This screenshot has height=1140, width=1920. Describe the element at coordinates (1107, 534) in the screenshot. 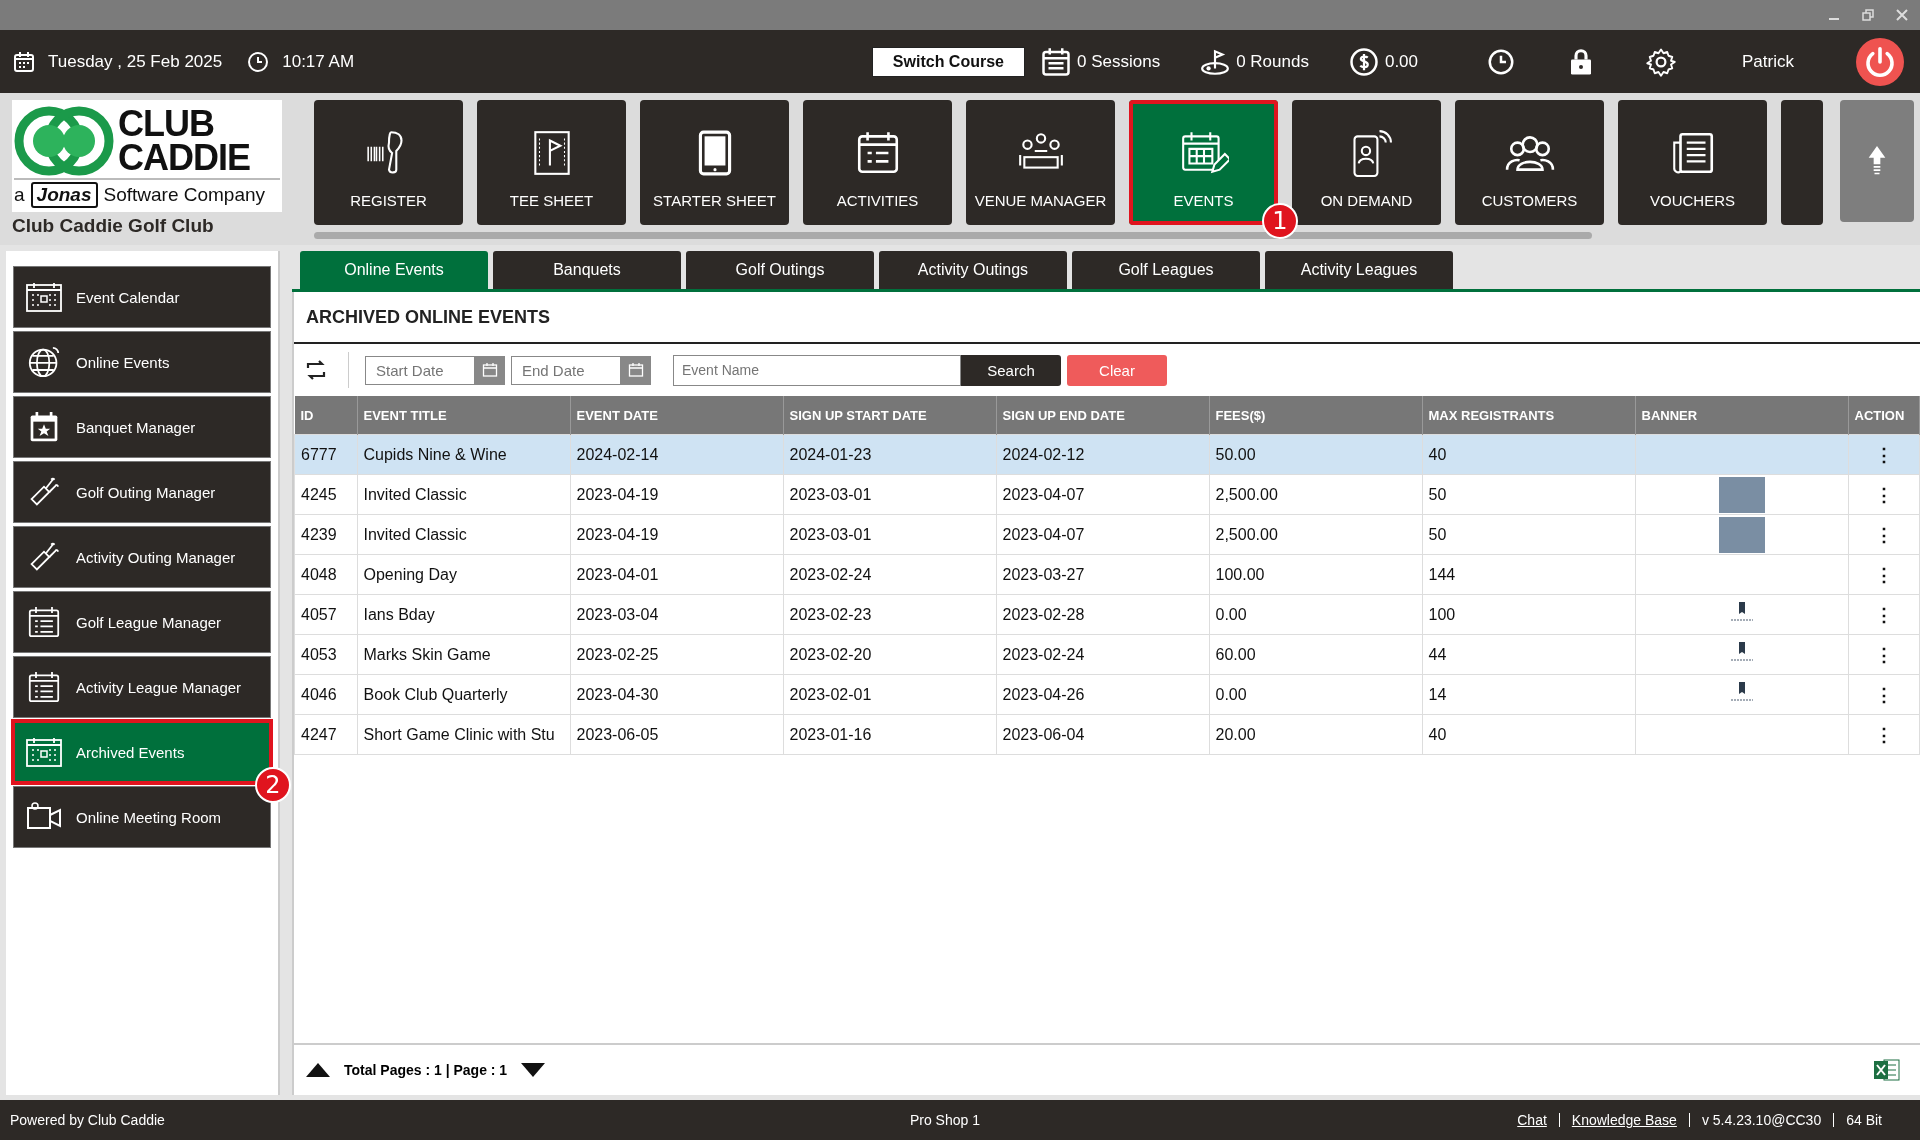

I see `table-row: 4239 Invited Classic 2023-04-19 2023-03-01 2023-04-07 2,500.00 50 ⋮` at that location.